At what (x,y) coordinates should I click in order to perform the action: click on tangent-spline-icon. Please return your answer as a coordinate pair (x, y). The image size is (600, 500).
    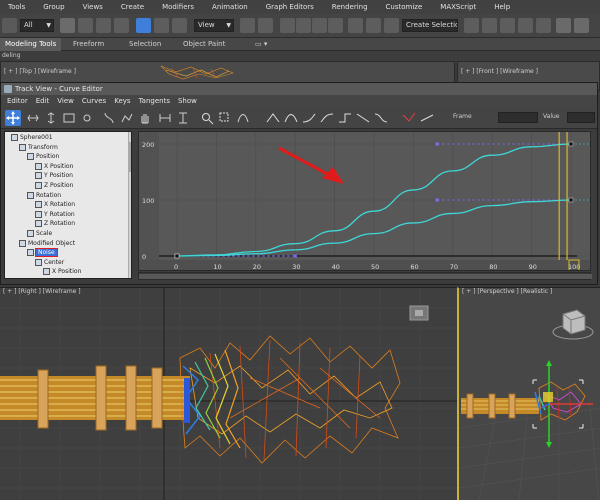
    Looking at the image, I should click on (291, 118).